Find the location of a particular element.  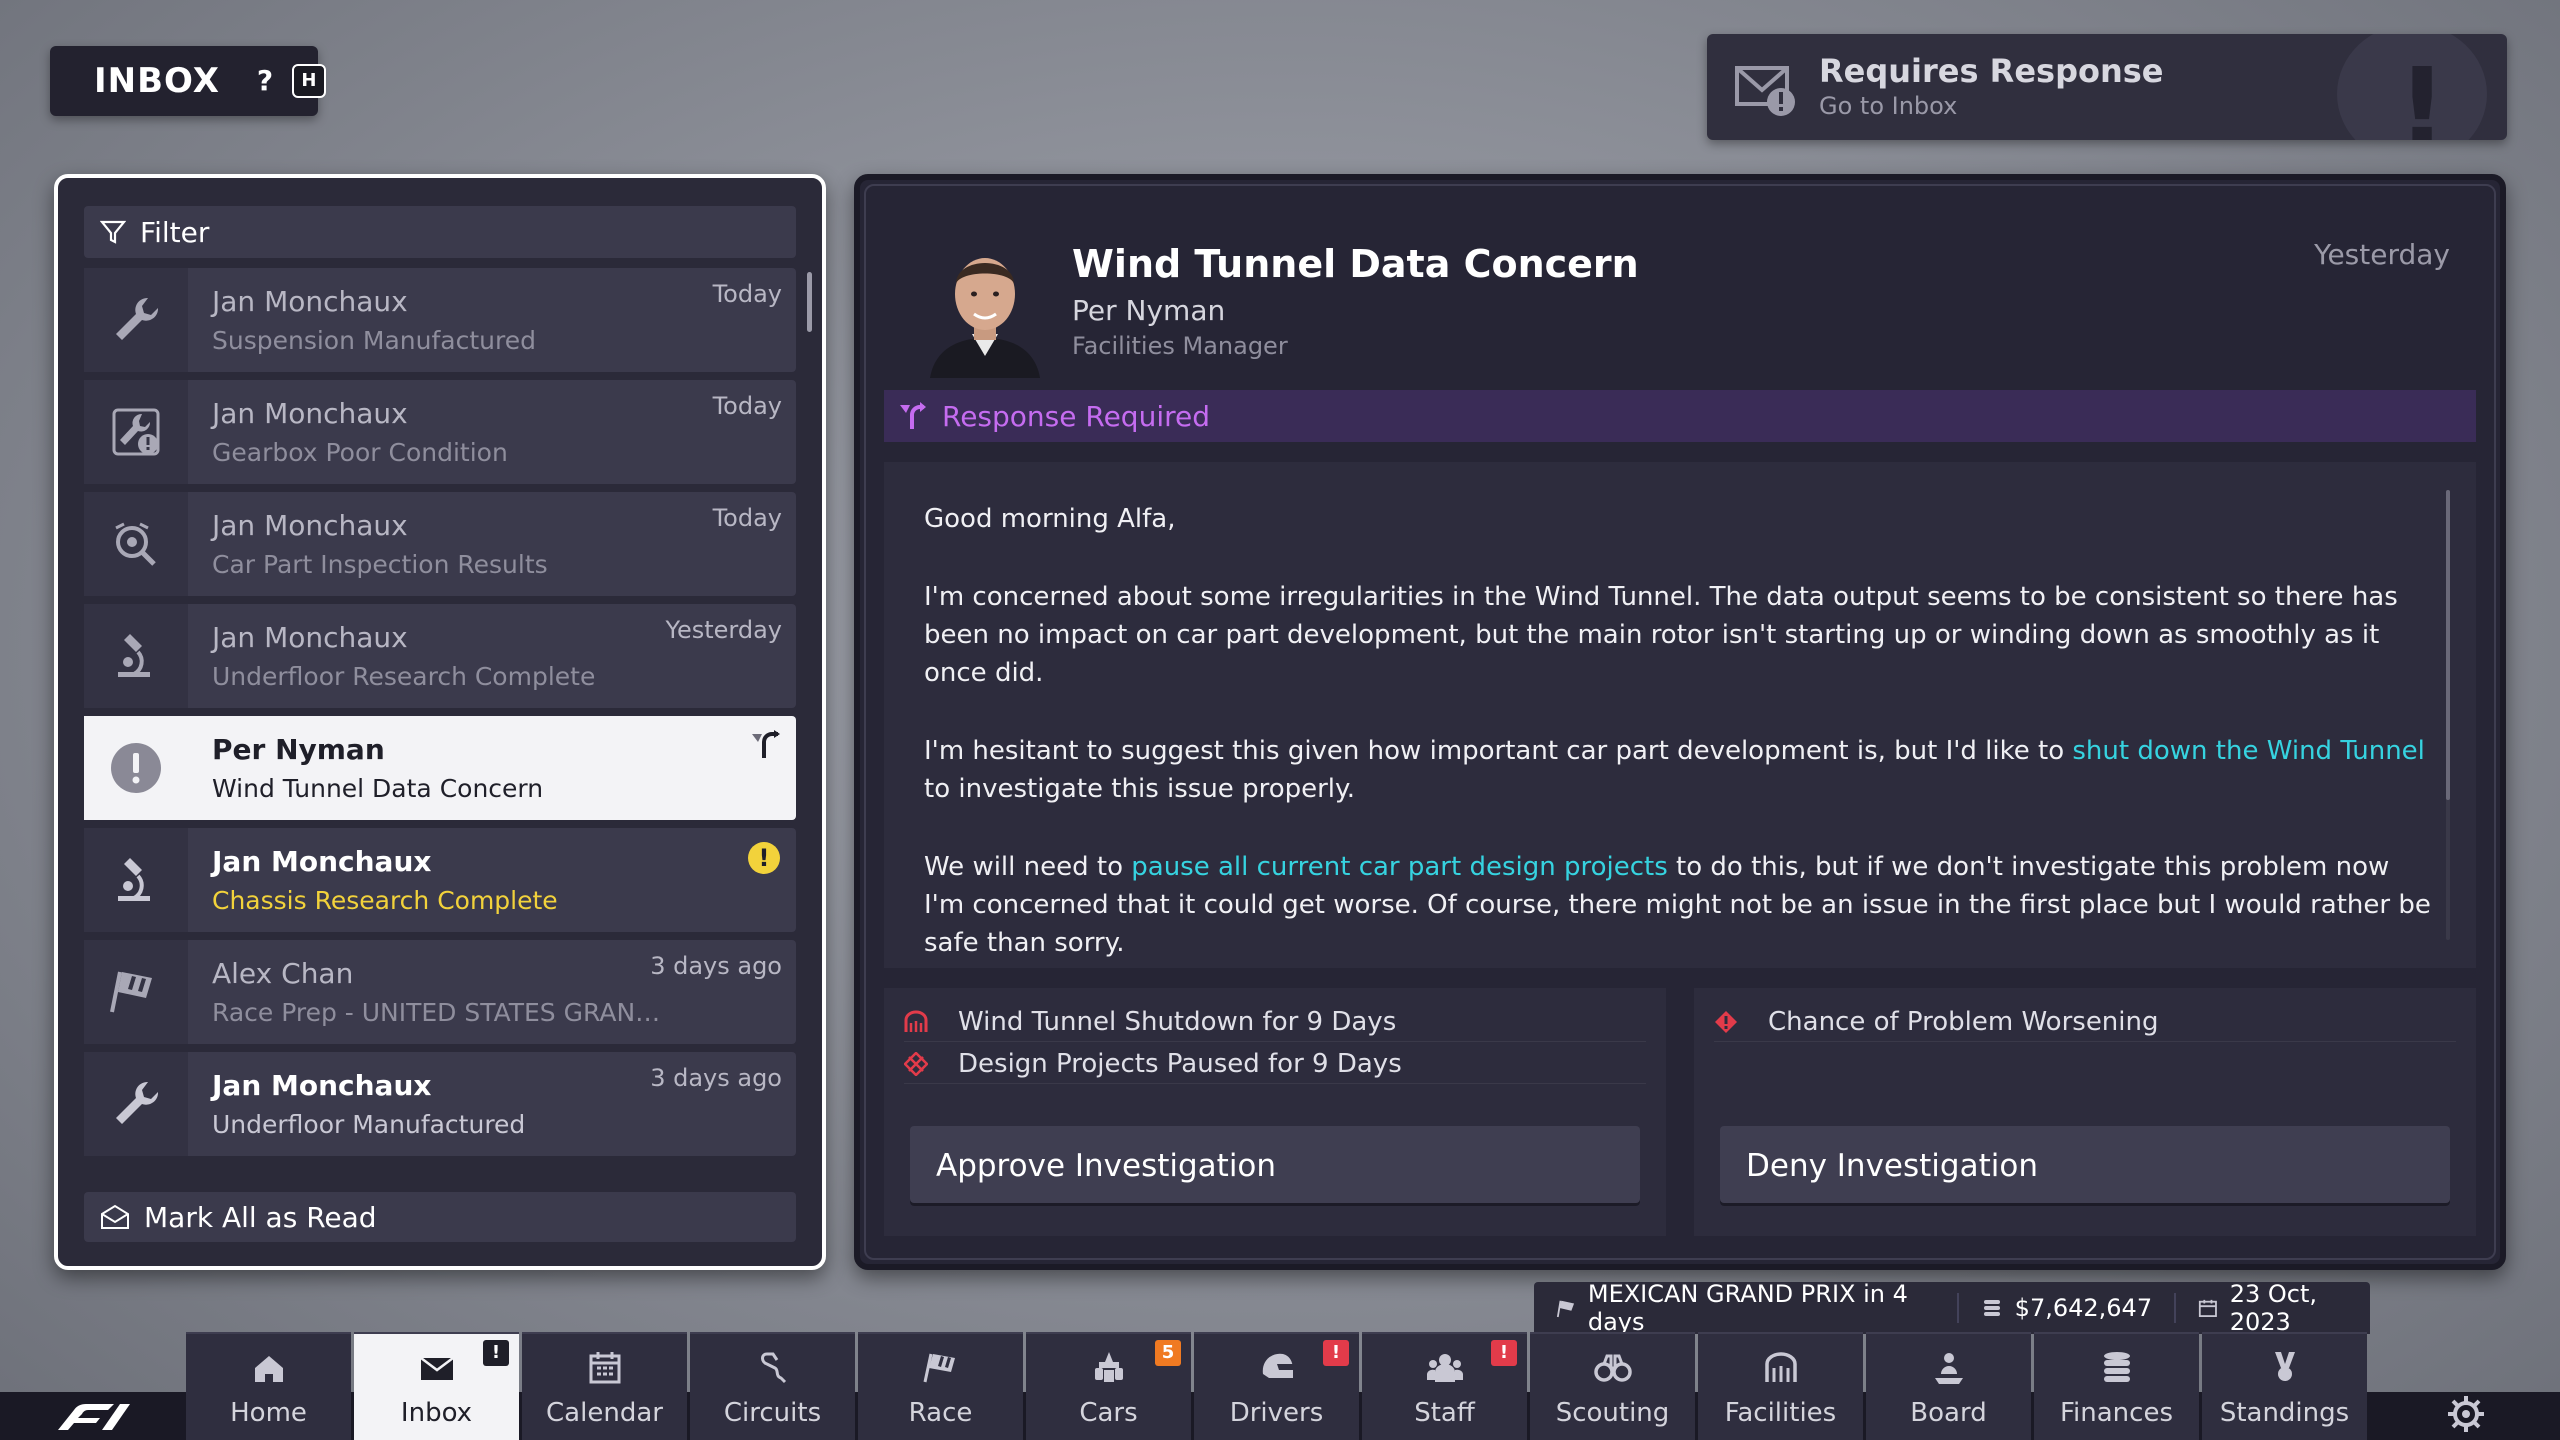

response-required-label: Response Required is located at coordinates (1076, 416).